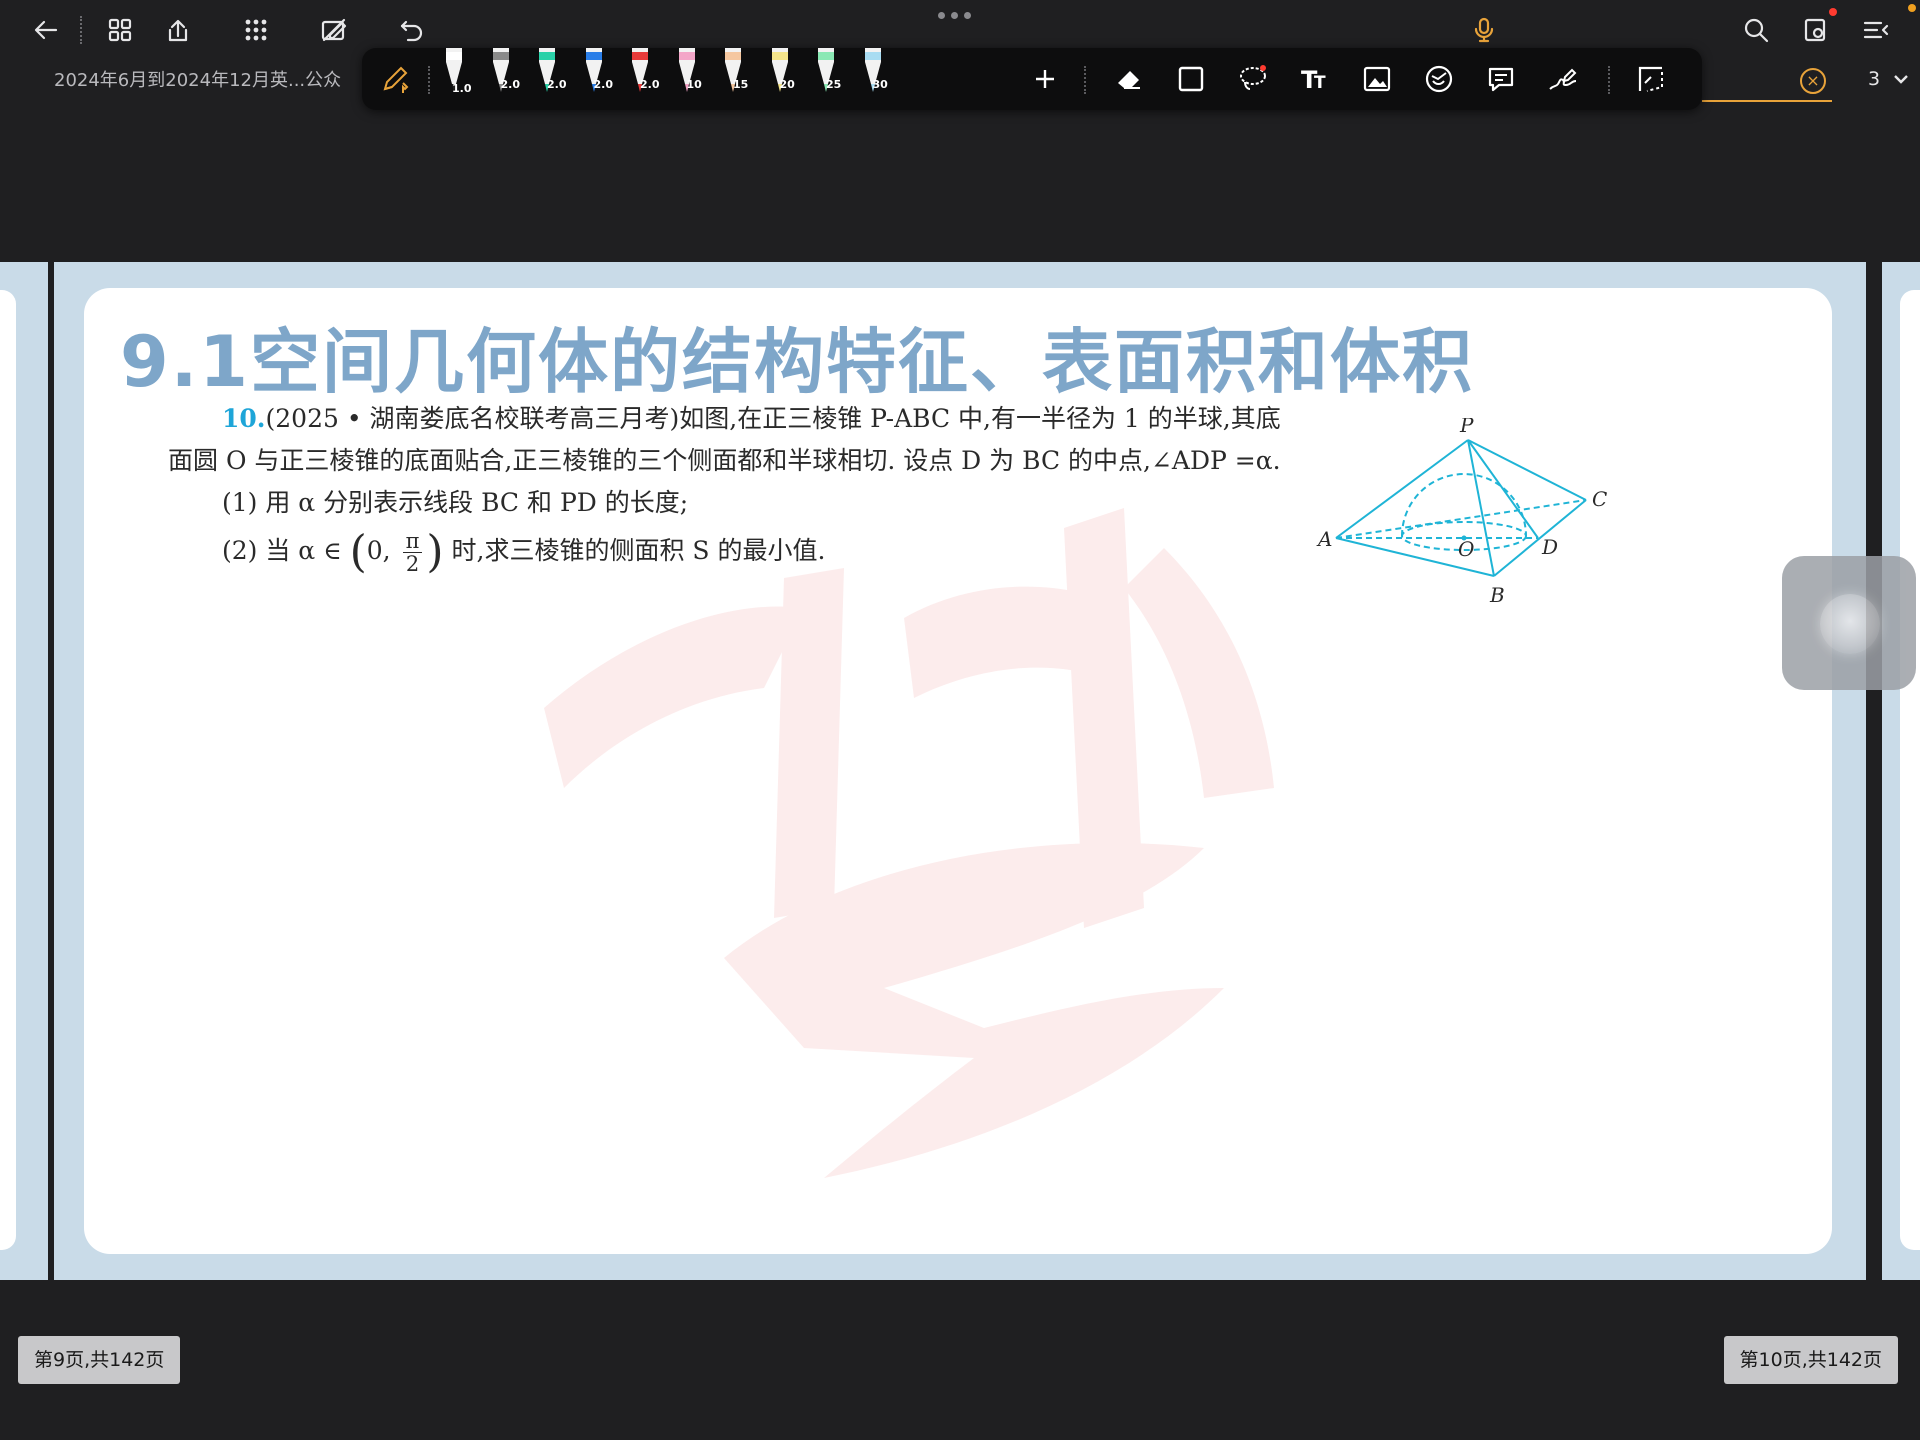 The height and width of the screenshot is (1440, 1920). I want to click on status-dot, so click(1912, 8).